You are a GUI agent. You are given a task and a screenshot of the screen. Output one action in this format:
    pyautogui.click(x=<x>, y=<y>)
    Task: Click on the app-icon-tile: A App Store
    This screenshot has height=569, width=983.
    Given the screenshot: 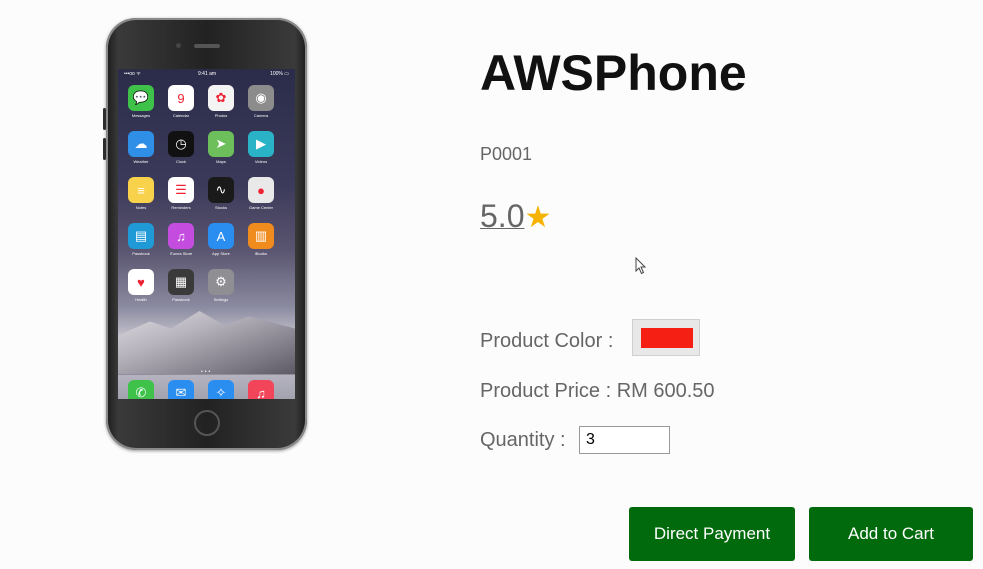 What is the action you would take?
    pyautogui.click(x=221, y=239)
    